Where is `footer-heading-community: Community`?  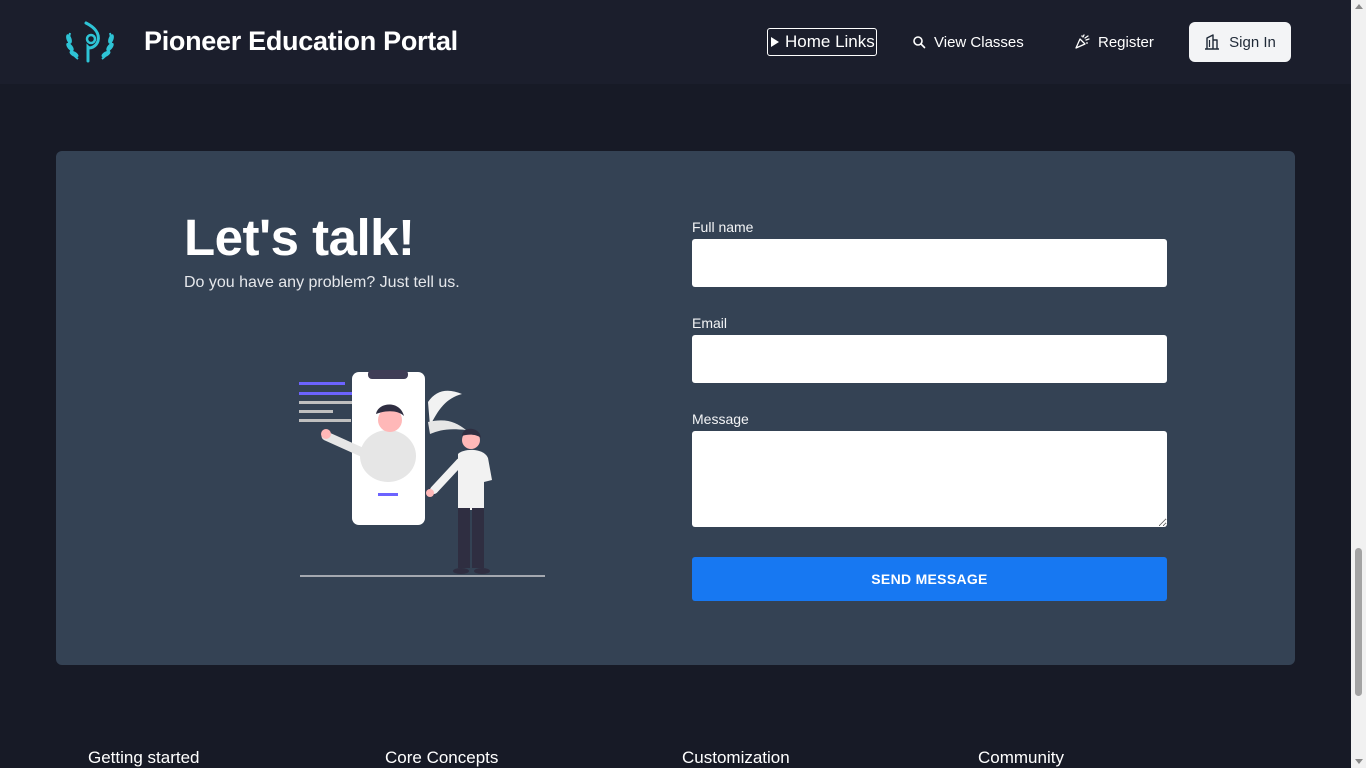
footer-heading-community: Community is located at coordinates (1021, 757).